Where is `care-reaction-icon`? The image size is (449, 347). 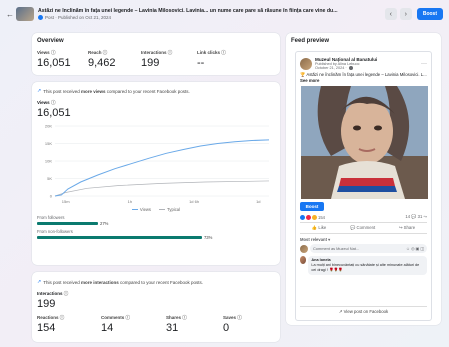
care-reaction-icon is located at coordinates (314, 217).